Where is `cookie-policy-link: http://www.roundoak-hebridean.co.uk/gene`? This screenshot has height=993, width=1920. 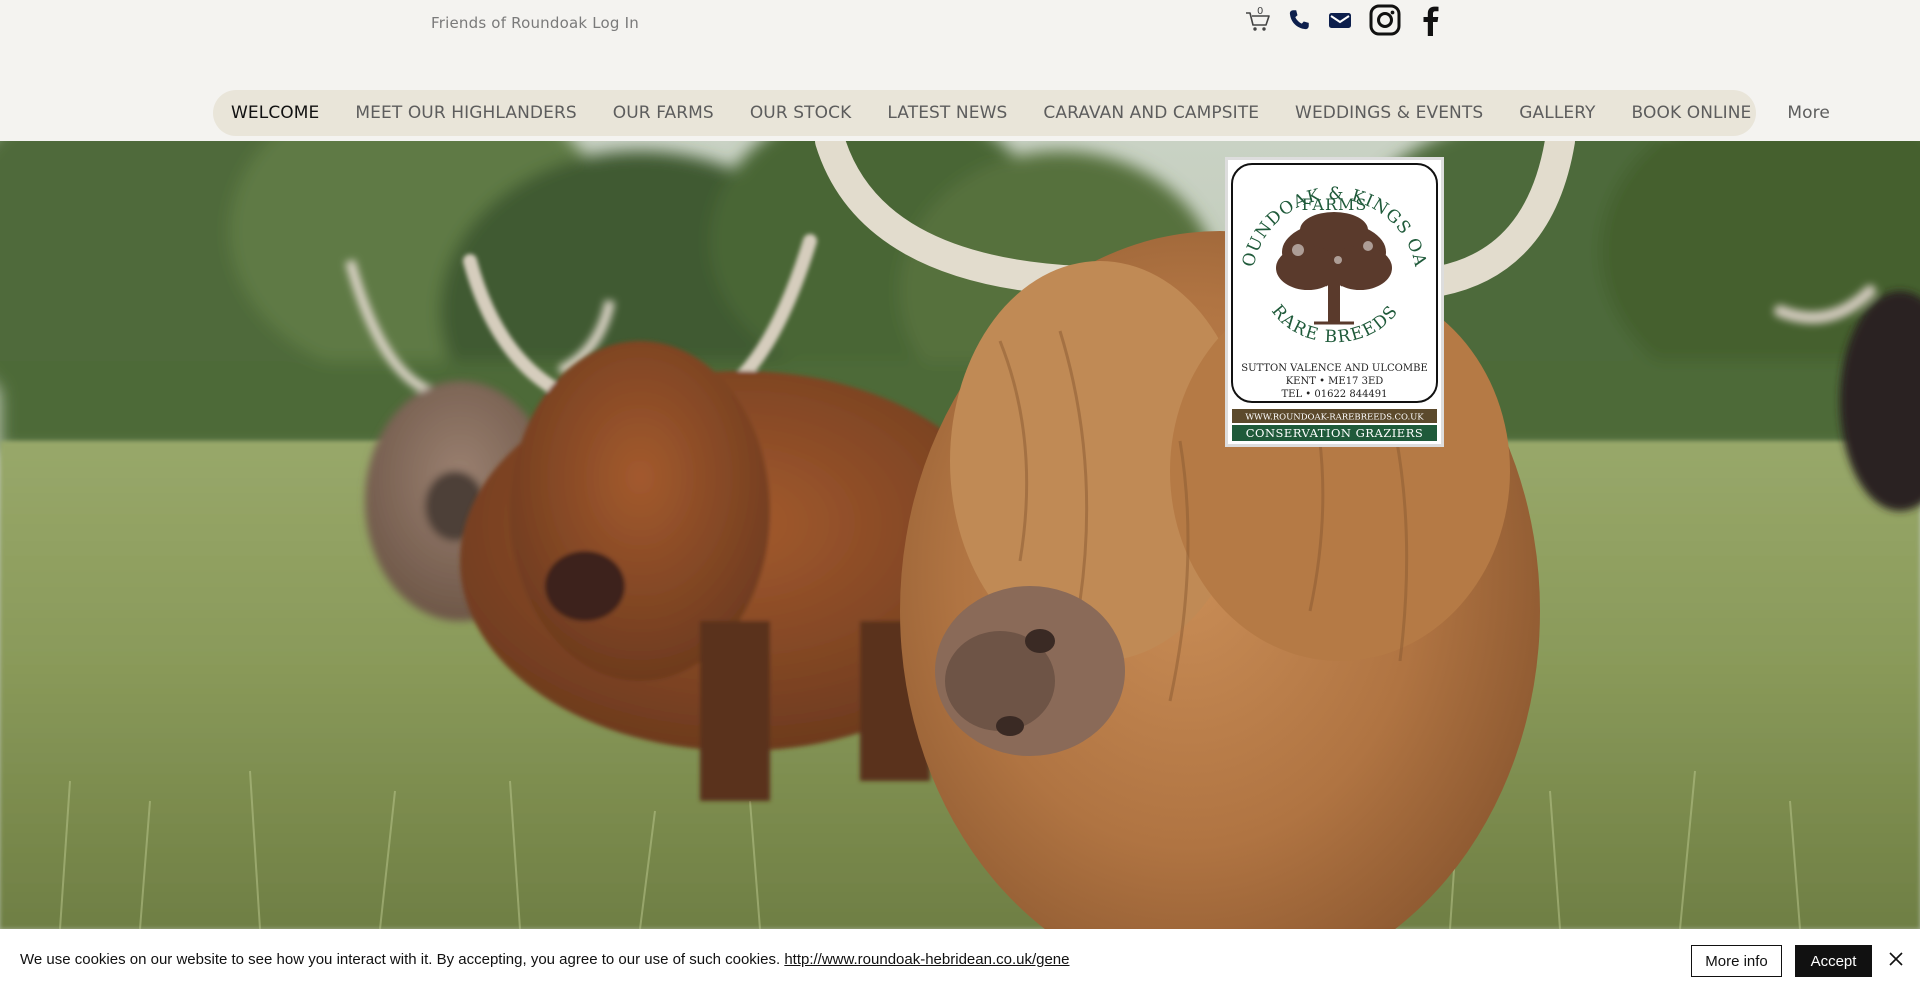
cookie-policy-link: http://www.roundoak-hebridean.co.uk/gene is located at coordinates (926, 959).